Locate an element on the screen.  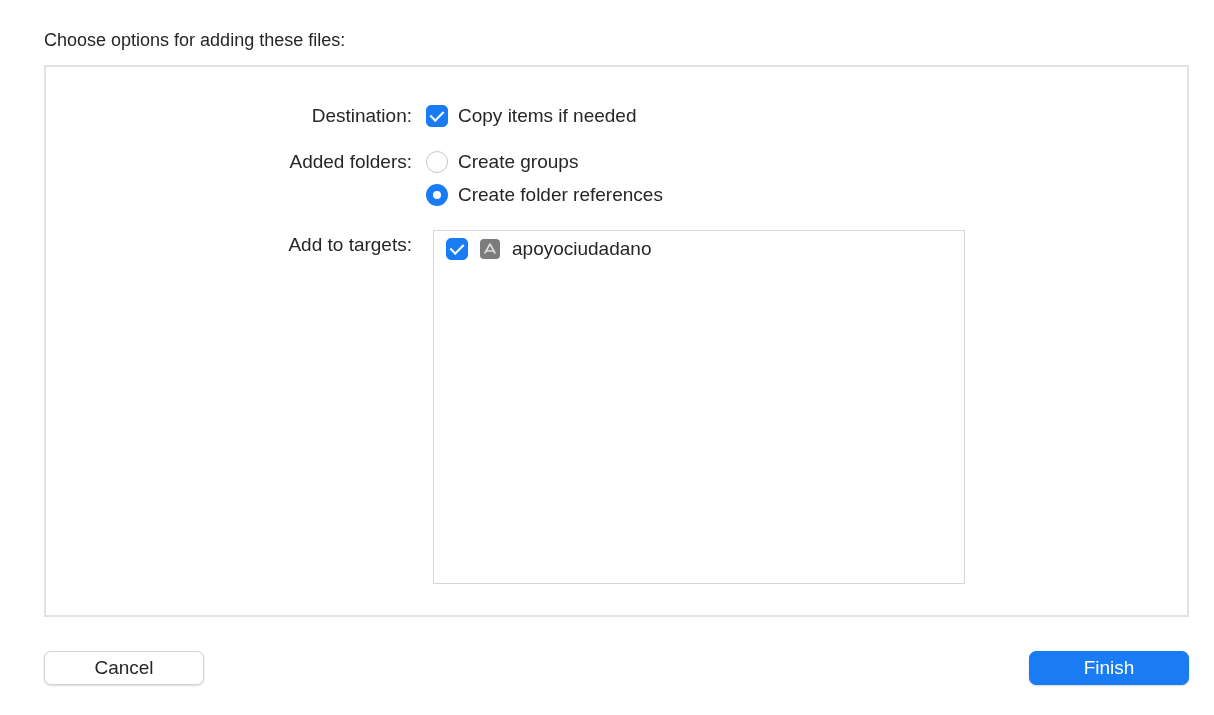
target-name: apoyociudadano is located at coordinates (582, 249).